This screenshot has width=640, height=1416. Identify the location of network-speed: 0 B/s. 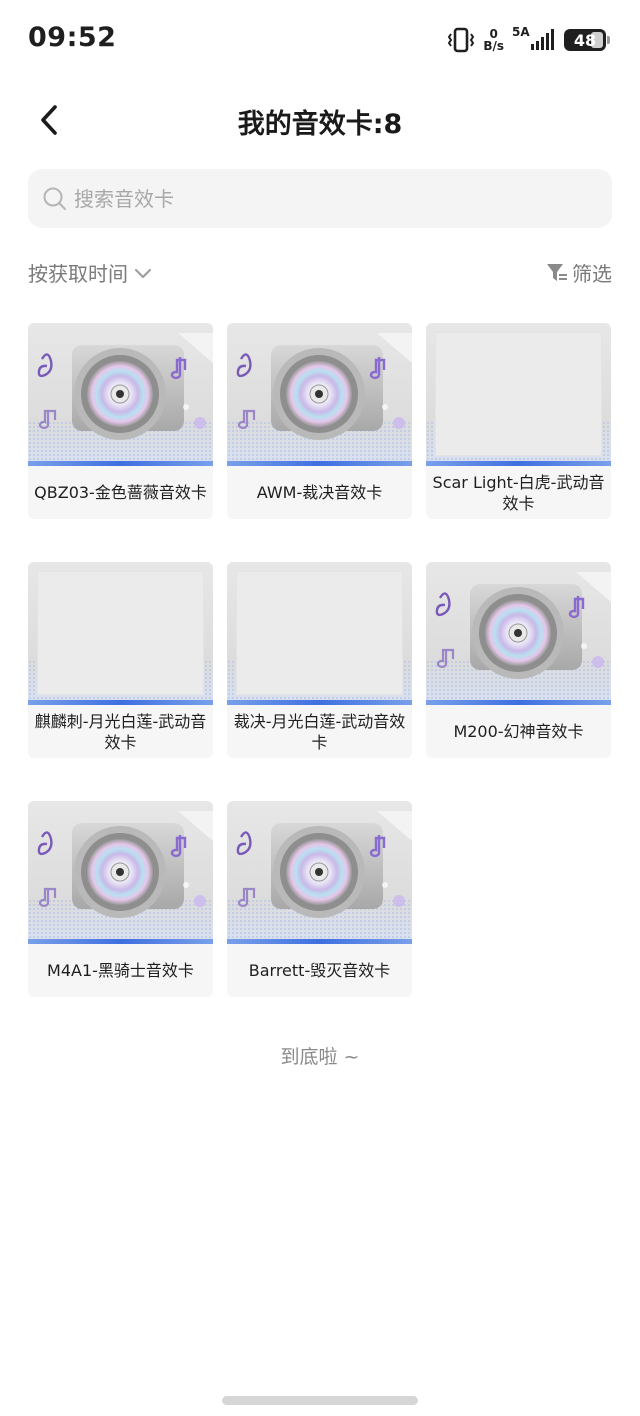
(493, 40).